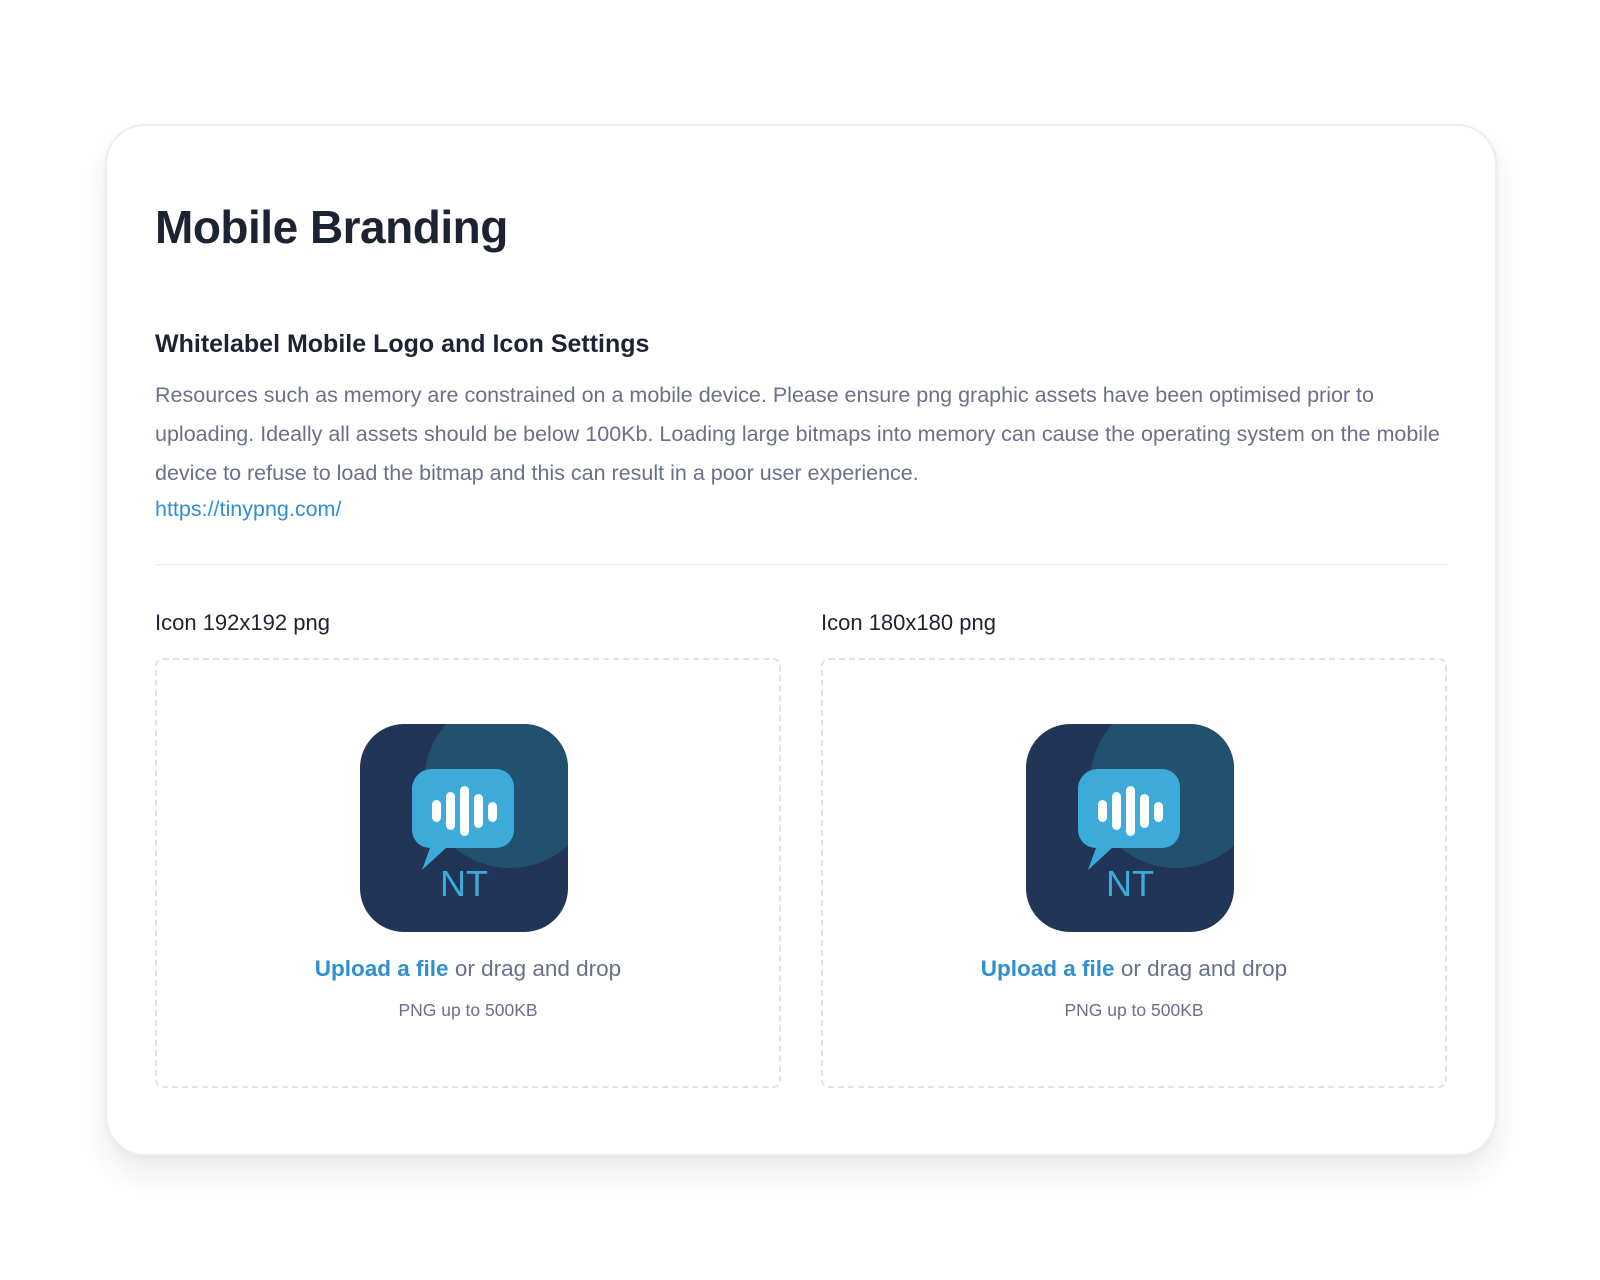 The height and width of the screenshot is (1280, 1600). Describe the element at coordinates (331, 227) in the screenshot. I see `page-title: Mobile Branding` at that location.